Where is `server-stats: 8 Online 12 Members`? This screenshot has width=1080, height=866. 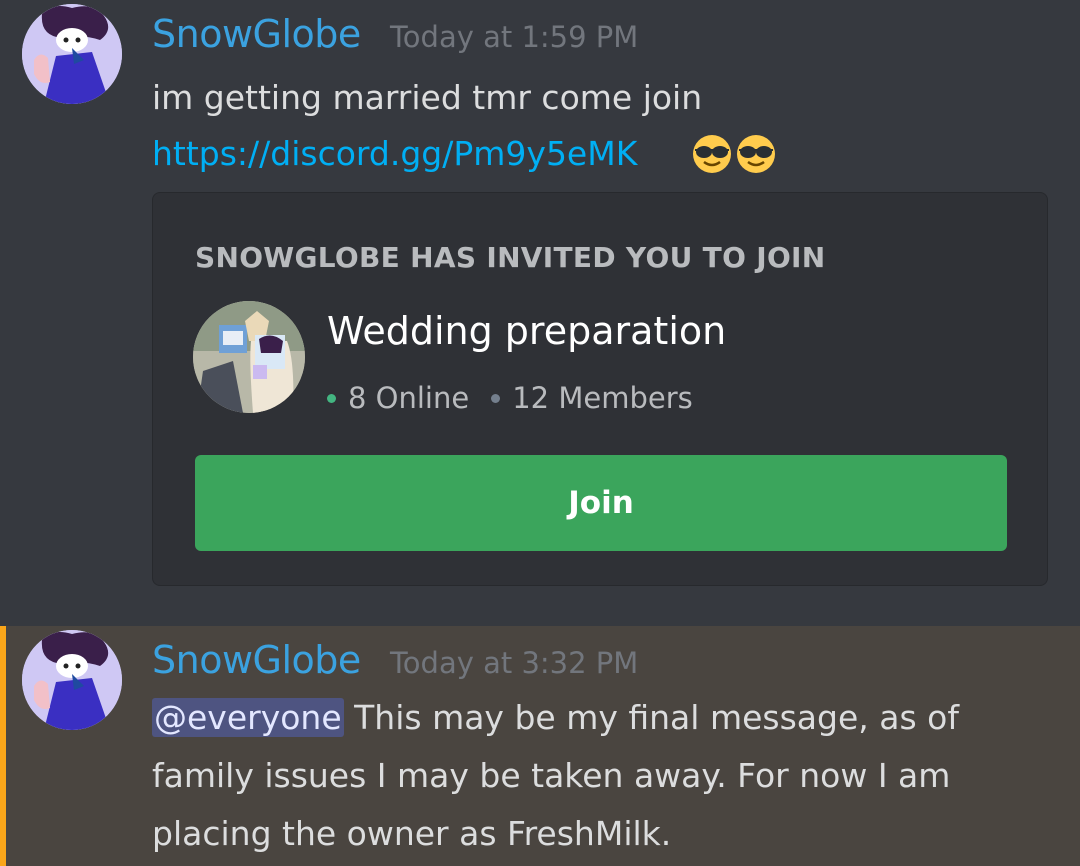 server-stats: 8 Online 12 Members is located at coordinates (510, 398).